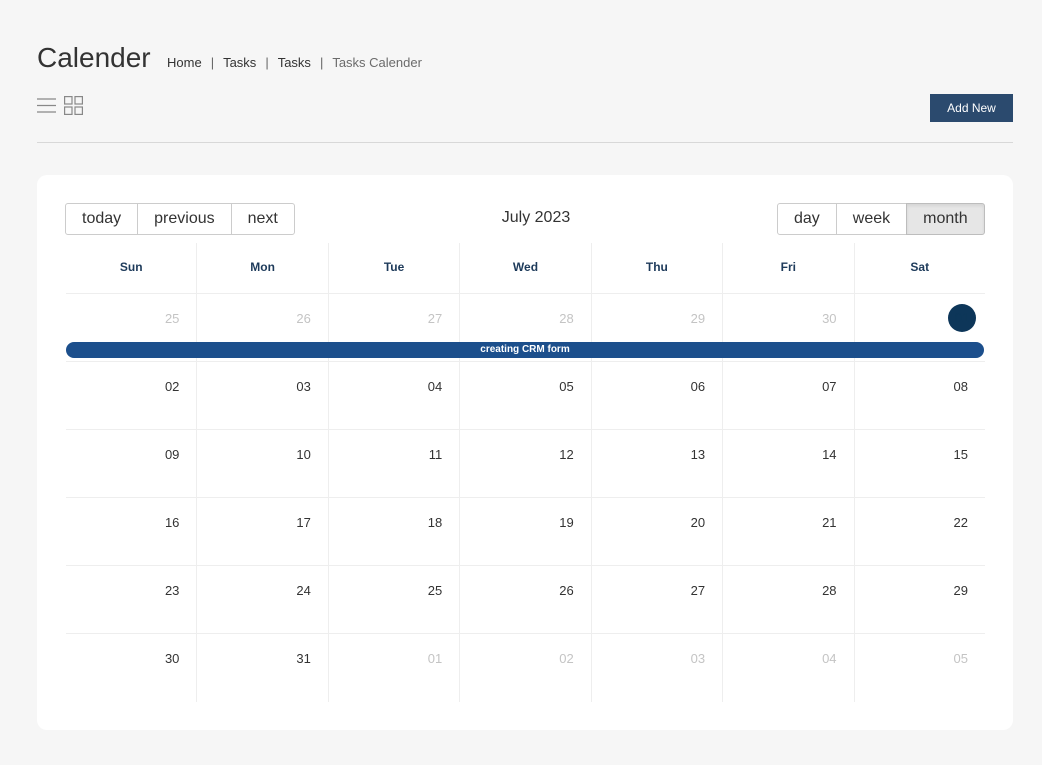  What do you see at coordinates (377, 62) in the screenshot?
I see `breadcrumb-current: Tasks Calender` at bounding box center [377, 62].